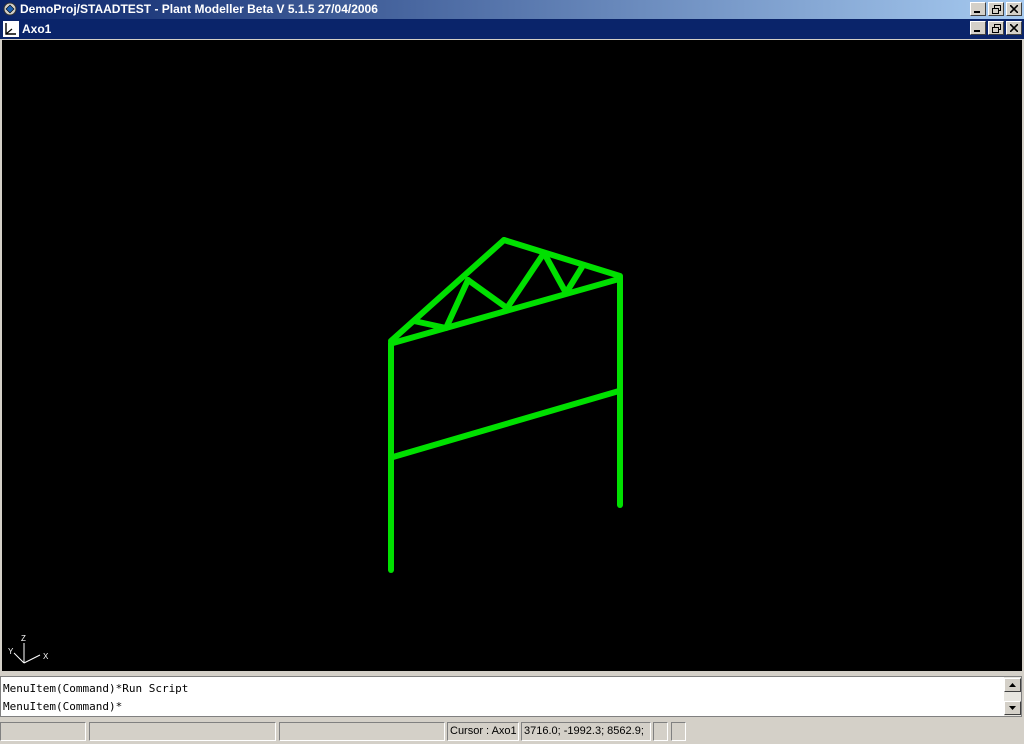 The height and width of the screenshot is (744, 1024). Describe the element at coordinates (46, 656) in the screenshot. I see `axis-x-label: X` at that location.